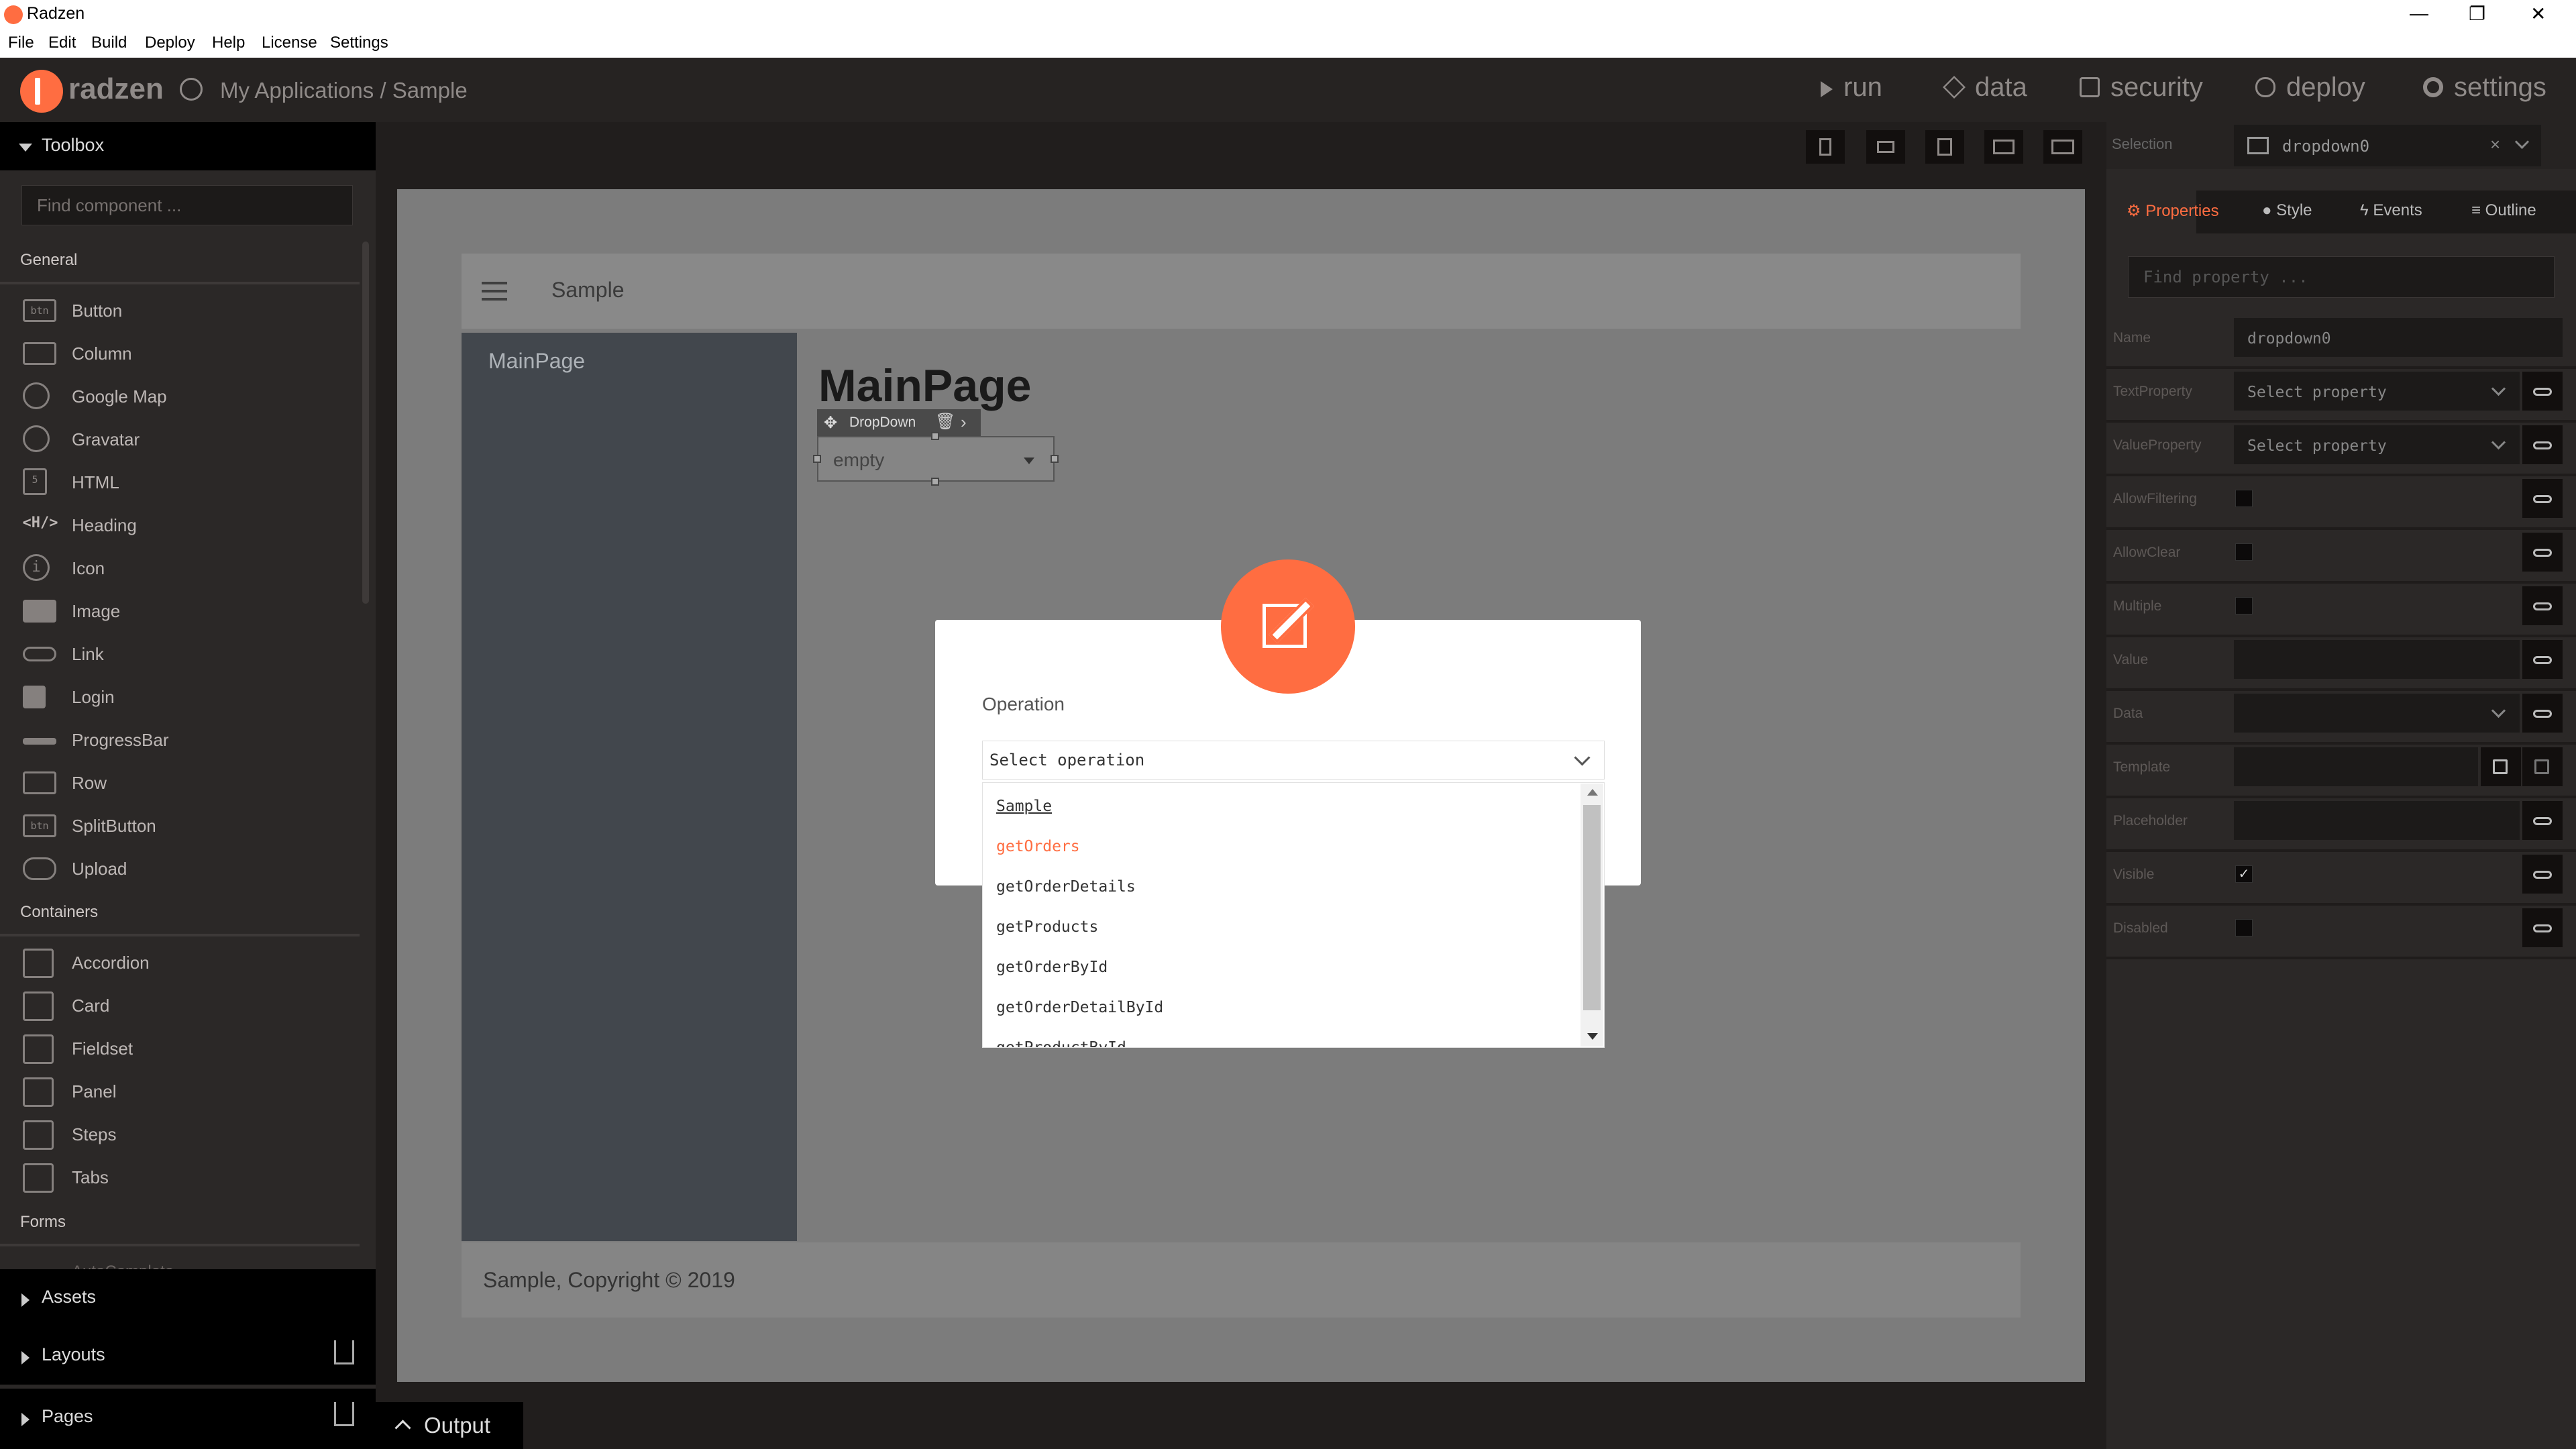 This screenshot has width=2576, height=1449. What do you see at coordinates (180, 963) in the screenshot?
I see `tool-accordion: Accordion` at bounding box center [180, 963].